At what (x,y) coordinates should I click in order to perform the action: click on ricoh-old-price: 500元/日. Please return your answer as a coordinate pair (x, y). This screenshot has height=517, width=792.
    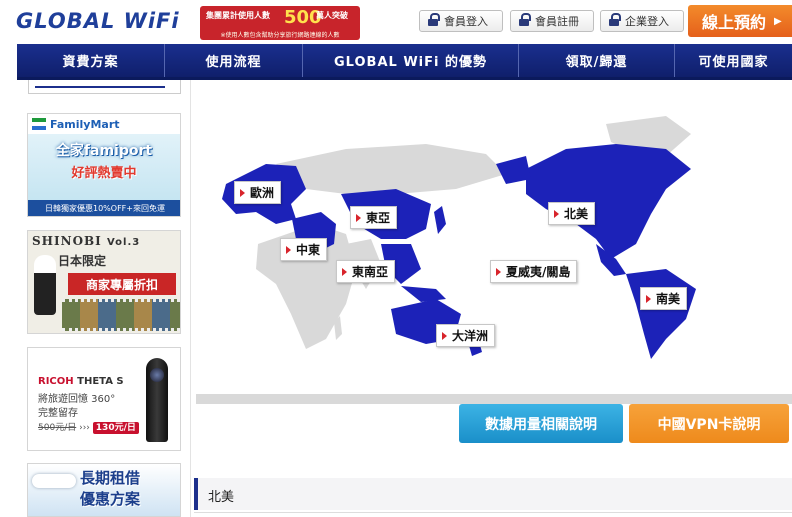
    Looking at the image, I should click on (57, 428).